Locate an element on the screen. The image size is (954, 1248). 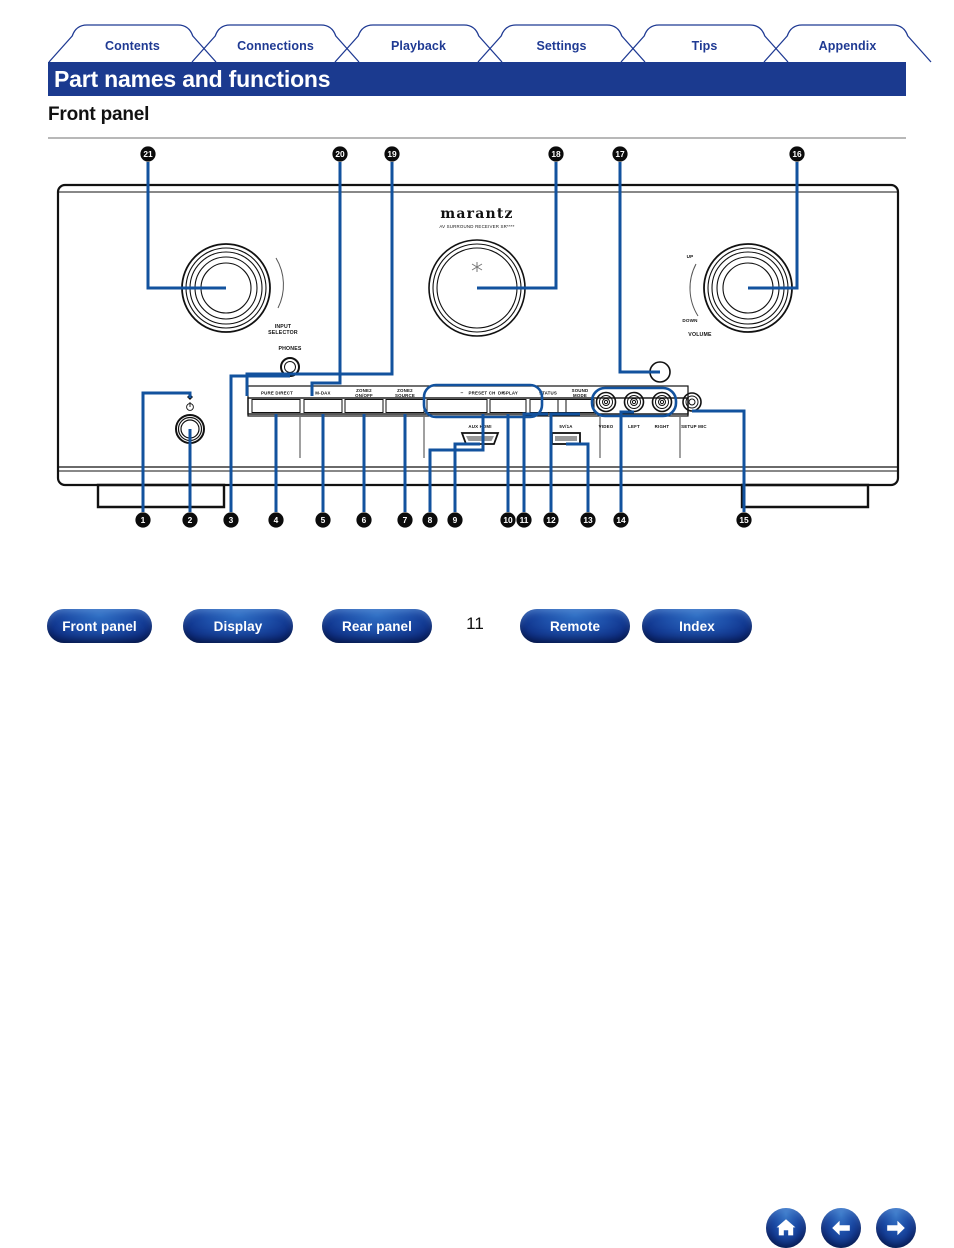
callout-number: 1 is located at coordinates (143, 520).